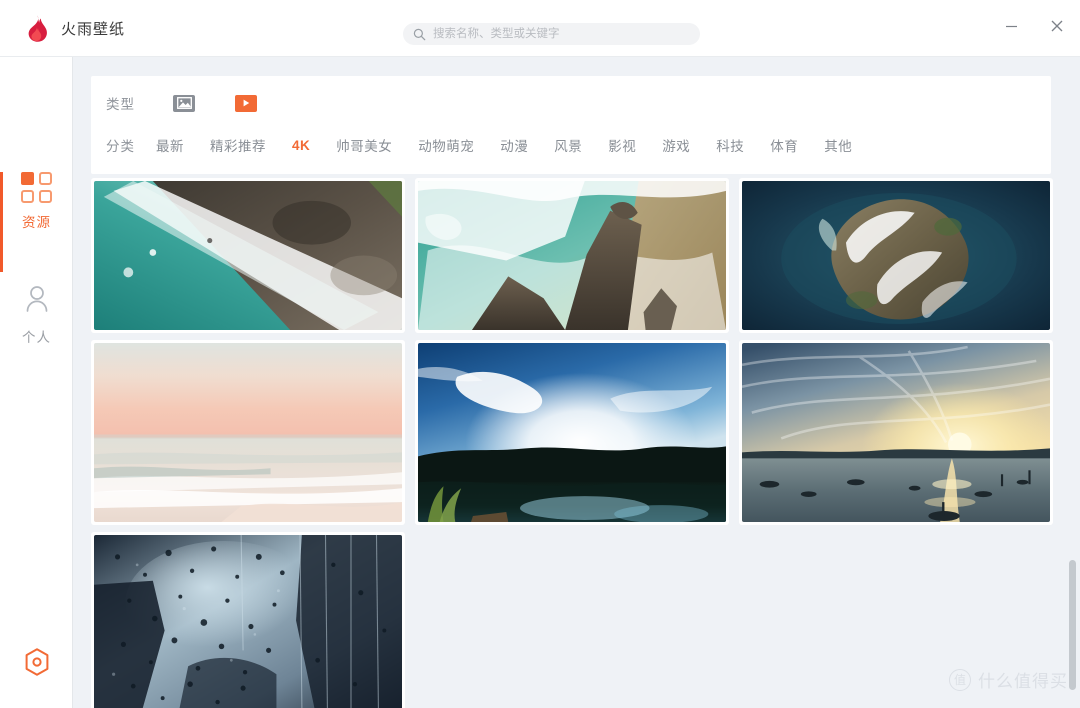 This screenshot has height=708, width=1080. Describe the element at coordinates (301, 145) in the screenshot. I see `category-4k: 4K` at that location.